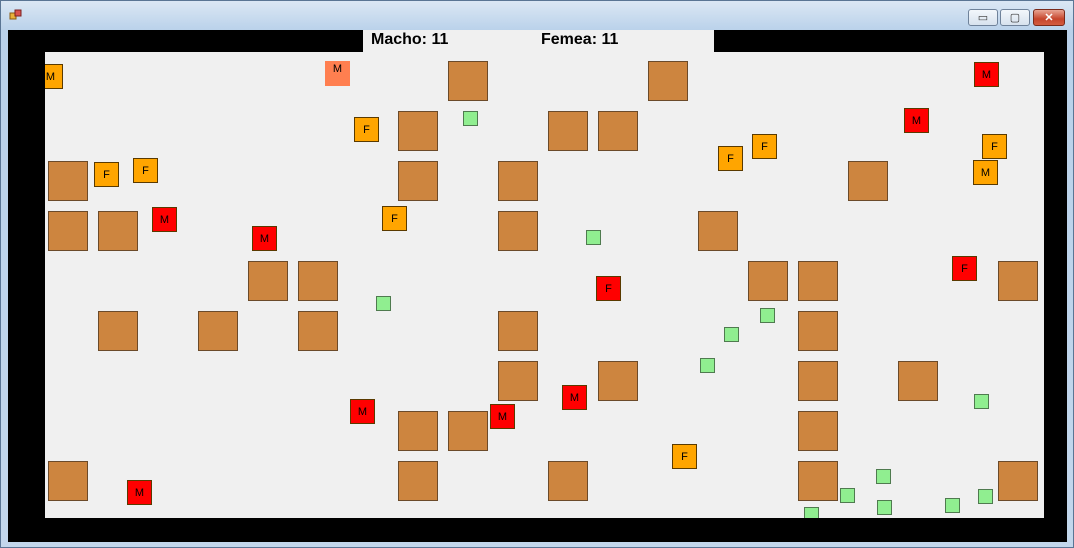 This screenshot has height=548, width=1074. I want to click on maximize-button: ▢, so click(1015, 17).